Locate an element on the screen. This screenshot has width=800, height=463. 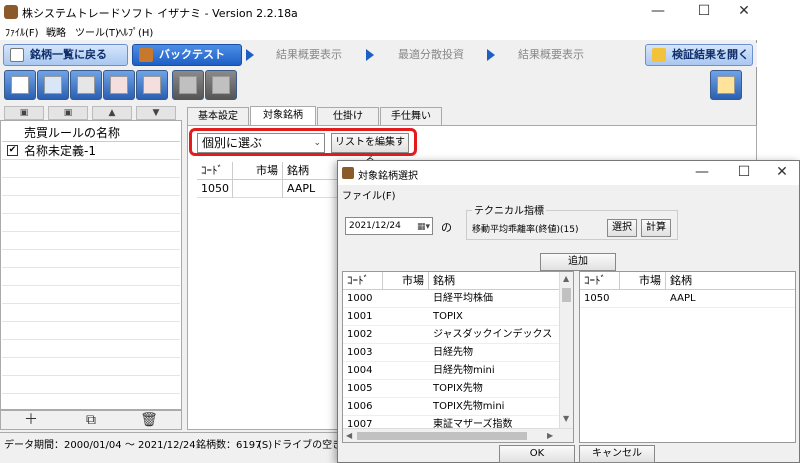
cell-code: 1002 is located at coordinates (360, 334).